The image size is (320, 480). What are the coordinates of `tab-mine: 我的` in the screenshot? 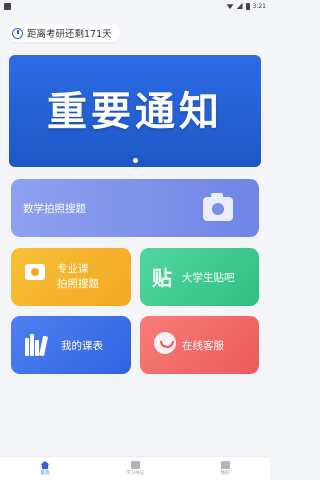 It's located at (225, 468).